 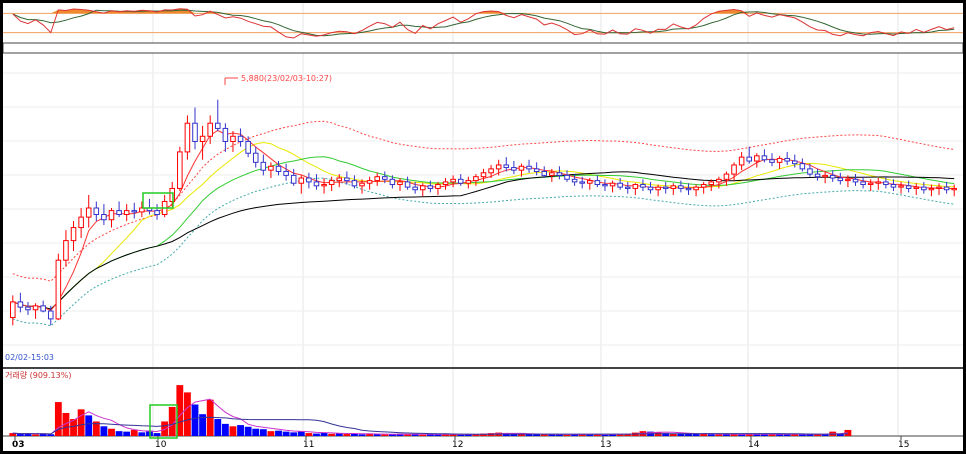 I want to click on x-tick-label: 12, so click(x=457, y=445).